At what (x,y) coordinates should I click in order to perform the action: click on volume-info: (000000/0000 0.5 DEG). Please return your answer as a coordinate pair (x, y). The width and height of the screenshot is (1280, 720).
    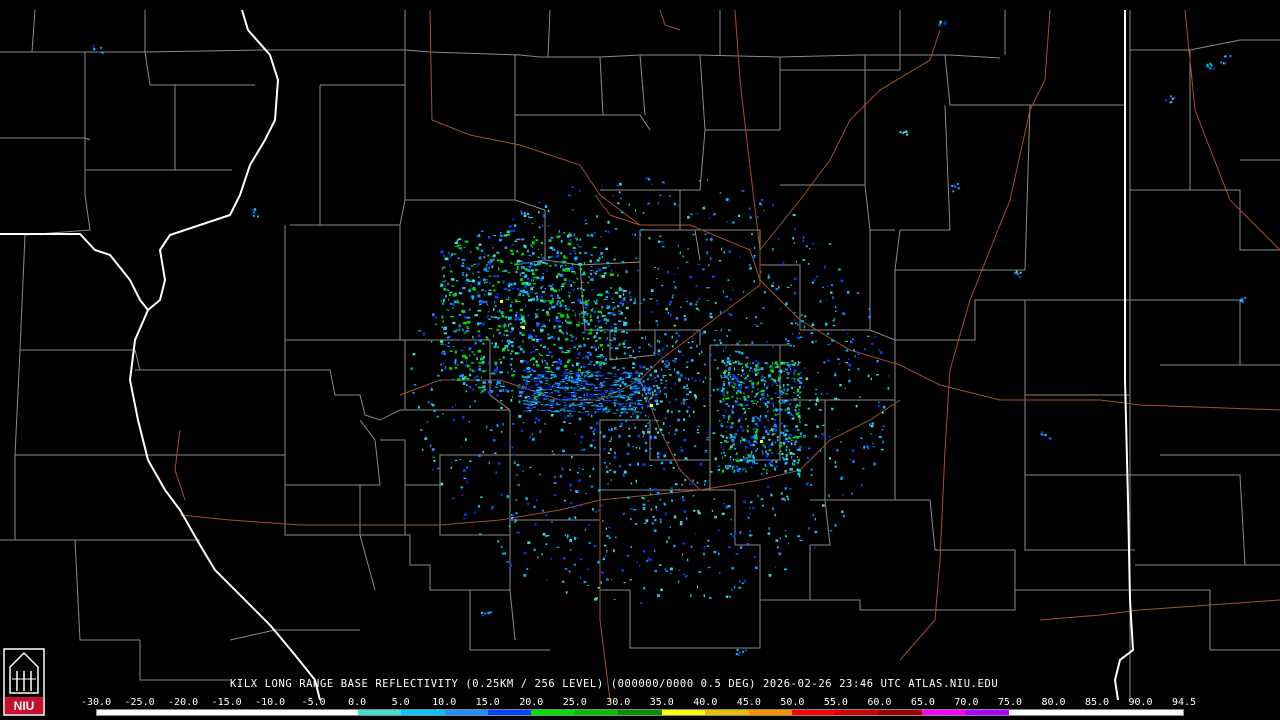
    Looking at the image, I should click on (686, 684).